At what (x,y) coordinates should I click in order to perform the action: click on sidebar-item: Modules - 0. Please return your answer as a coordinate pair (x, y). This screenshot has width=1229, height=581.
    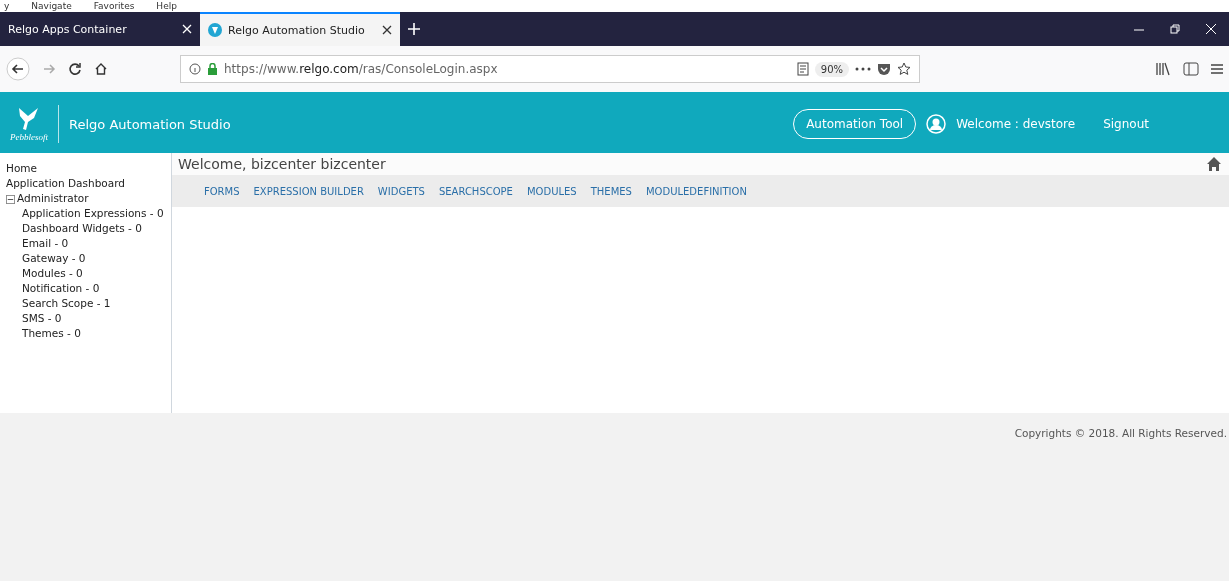
    Looking at the image, I should click on (88, 273).